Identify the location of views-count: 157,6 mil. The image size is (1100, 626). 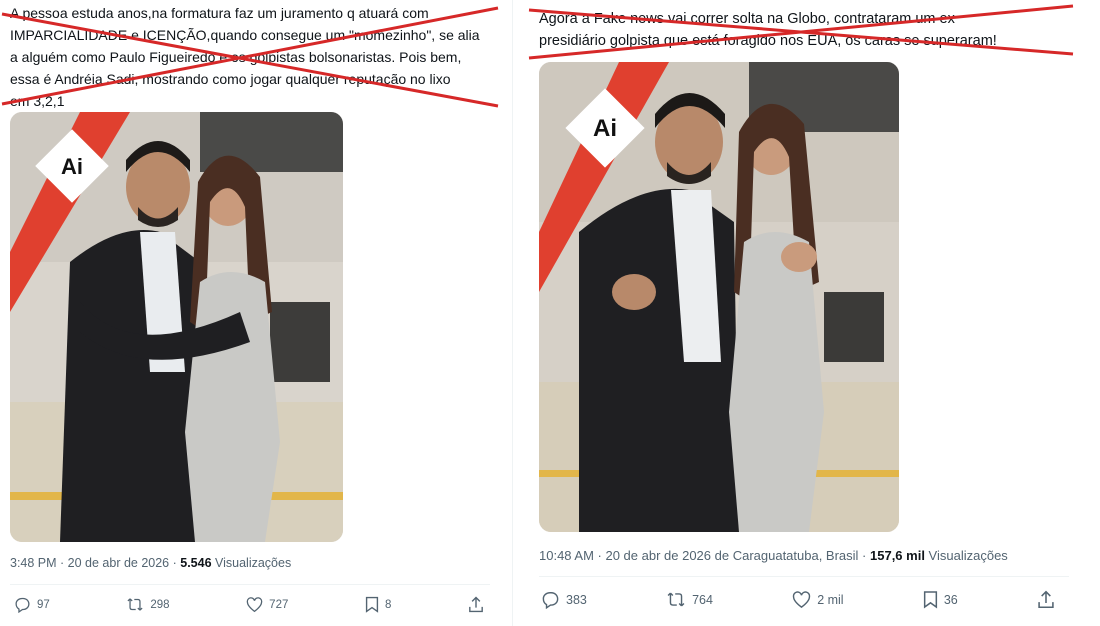
(897, 555).